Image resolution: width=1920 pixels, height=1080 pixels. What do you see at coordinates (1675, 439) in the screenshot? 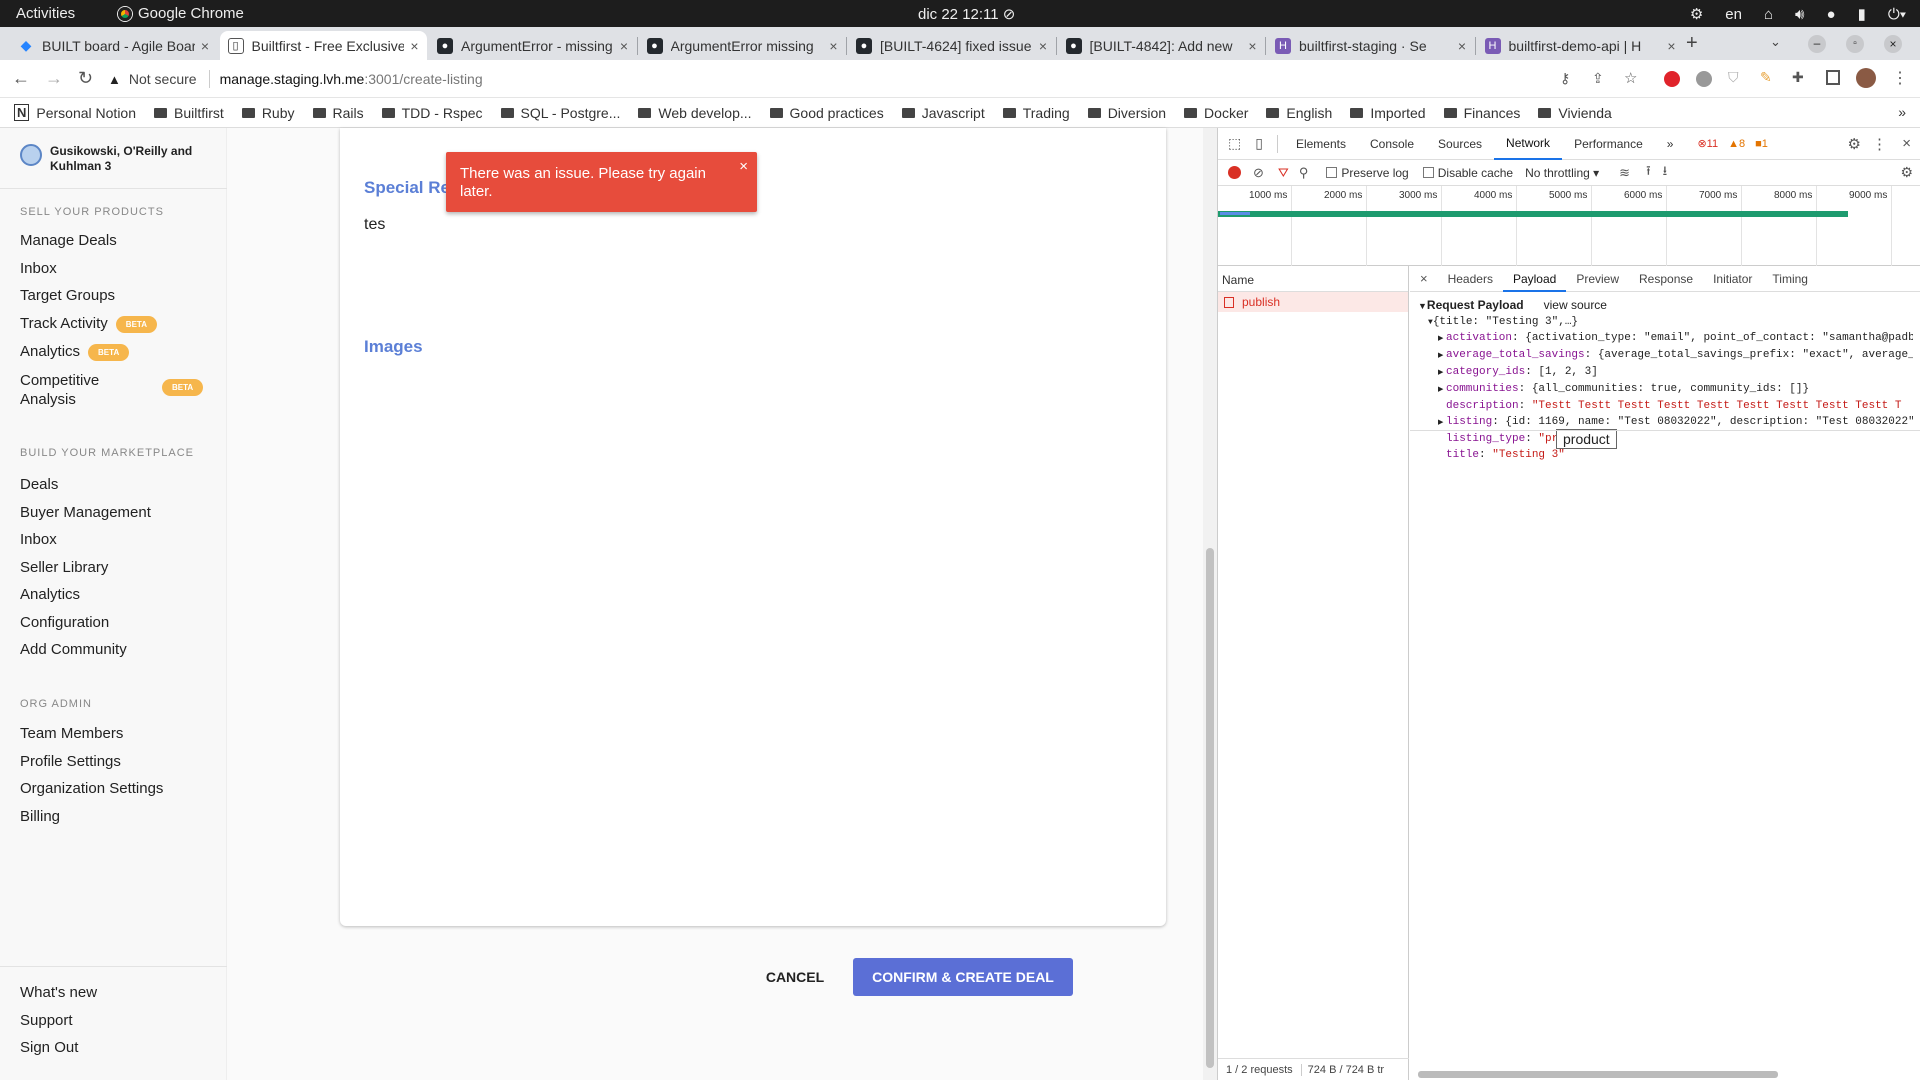
I see `payload-line: listing_type: "product"` at bounding box center [1675, 439].